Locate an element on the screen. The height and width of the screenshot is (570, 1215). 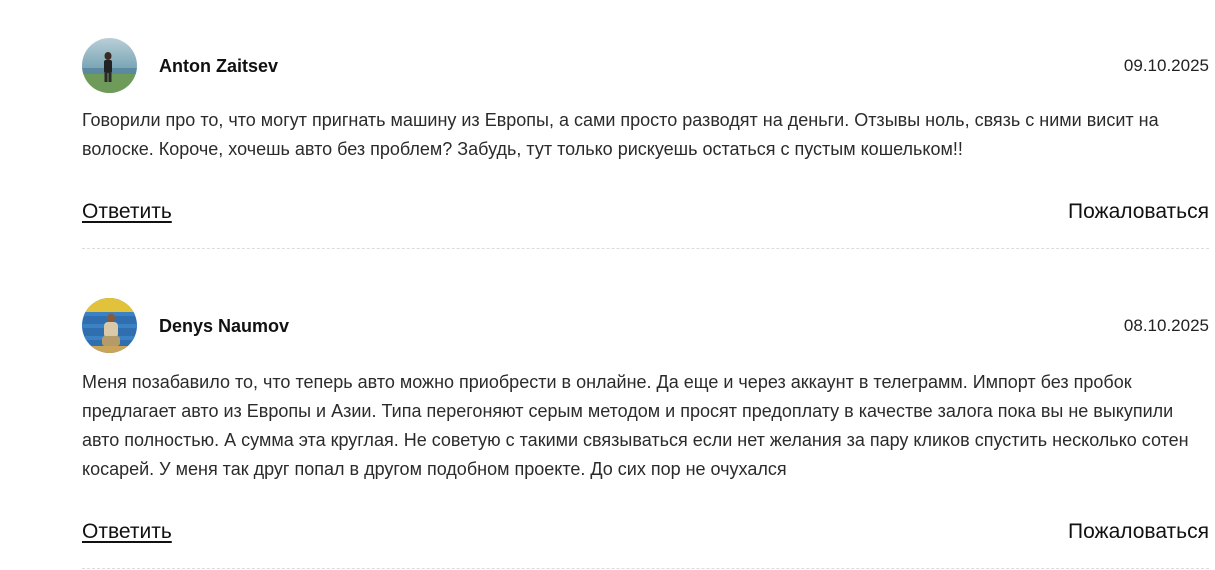
comment-header: Anton Zaitsev 09.10.2025 is located at coordinates (645, 66).